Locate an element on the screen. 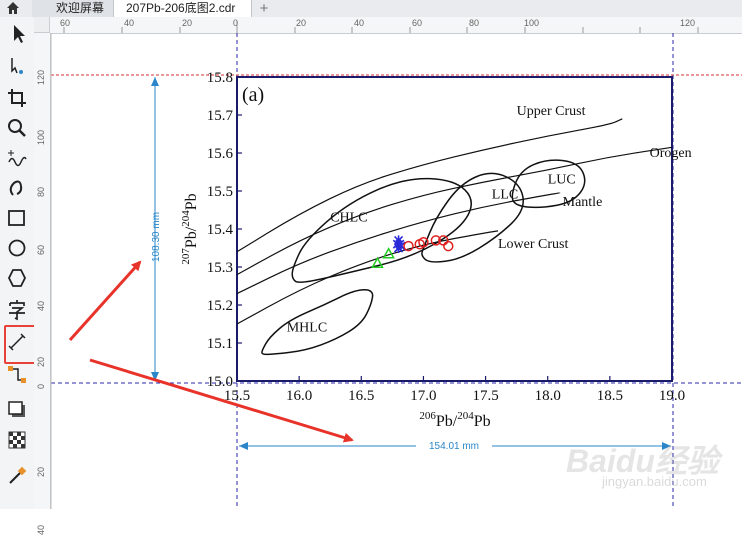 This screenshot has width=742, height=535. x-tick-label: 17.5 is located at coordinates (485, 396).